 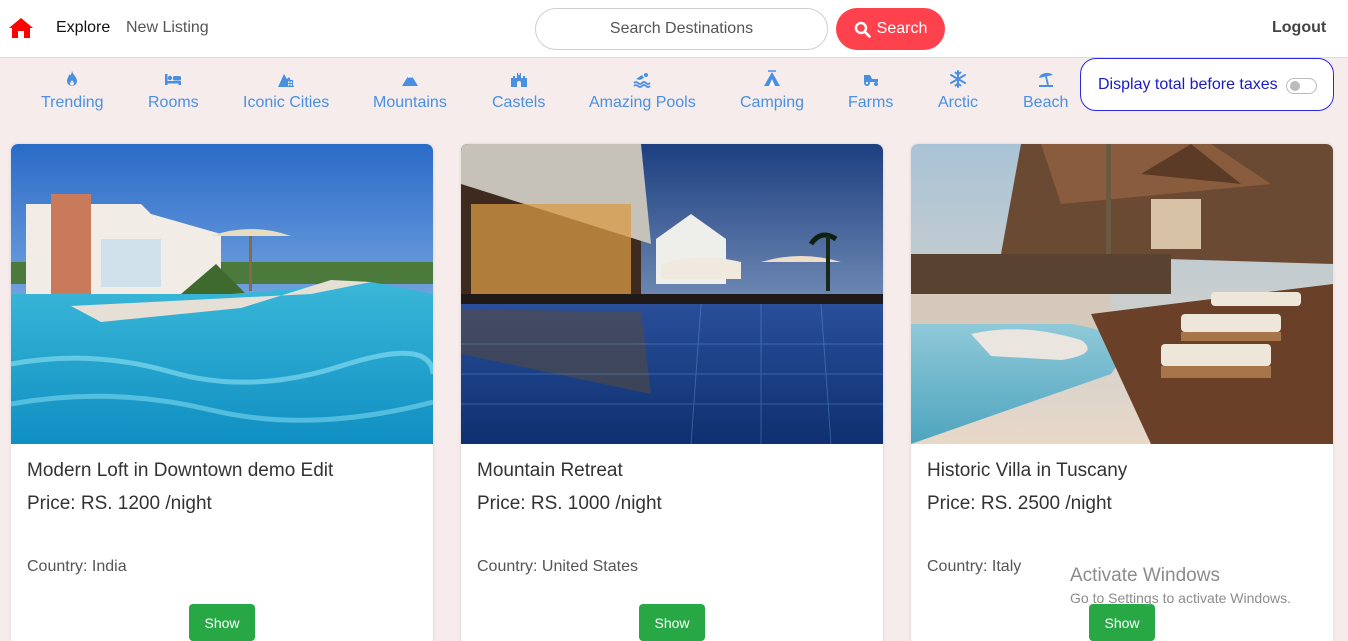 What do you see at coordinates (1299, 28) in the screenshot?
I see `logout-link: Logout` at bounding box center [1299, 28].